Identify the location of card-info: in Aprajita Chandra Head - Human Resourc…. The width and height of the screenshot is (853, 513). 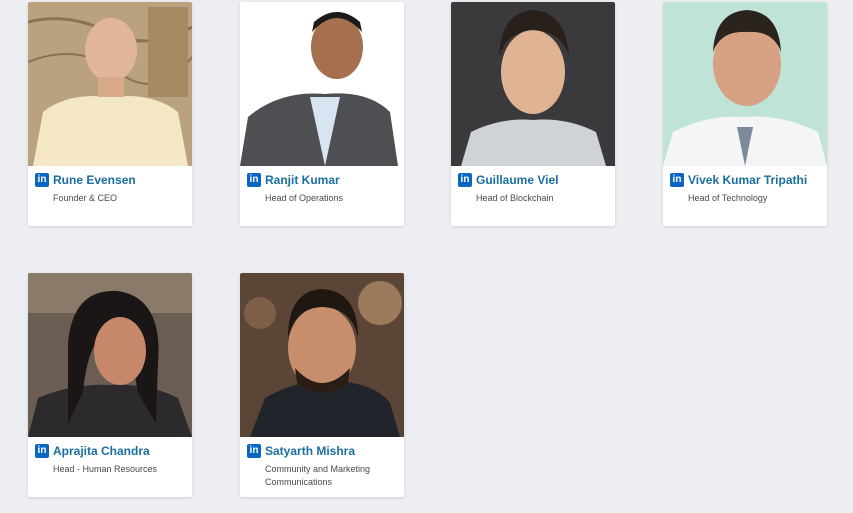
(110, 460).